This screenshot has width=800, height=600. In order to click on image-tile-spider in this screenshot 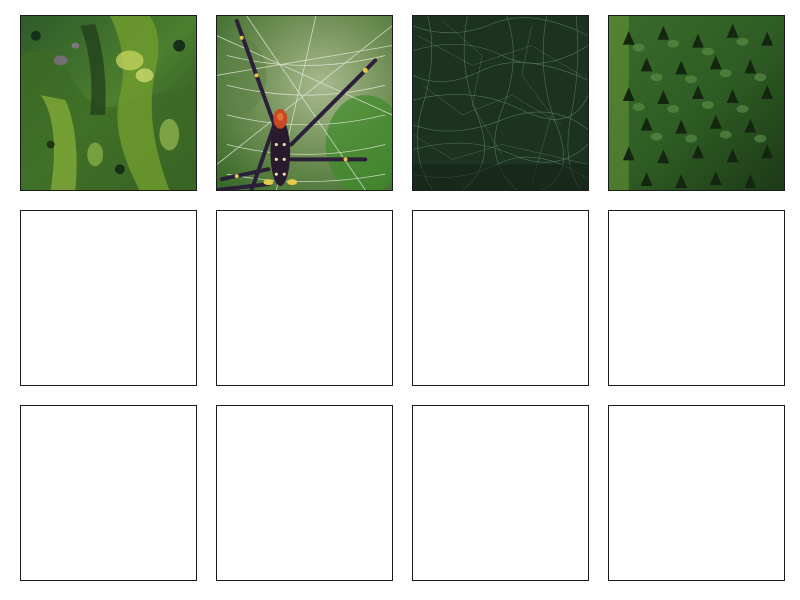, I will do `click(304, 103)`.